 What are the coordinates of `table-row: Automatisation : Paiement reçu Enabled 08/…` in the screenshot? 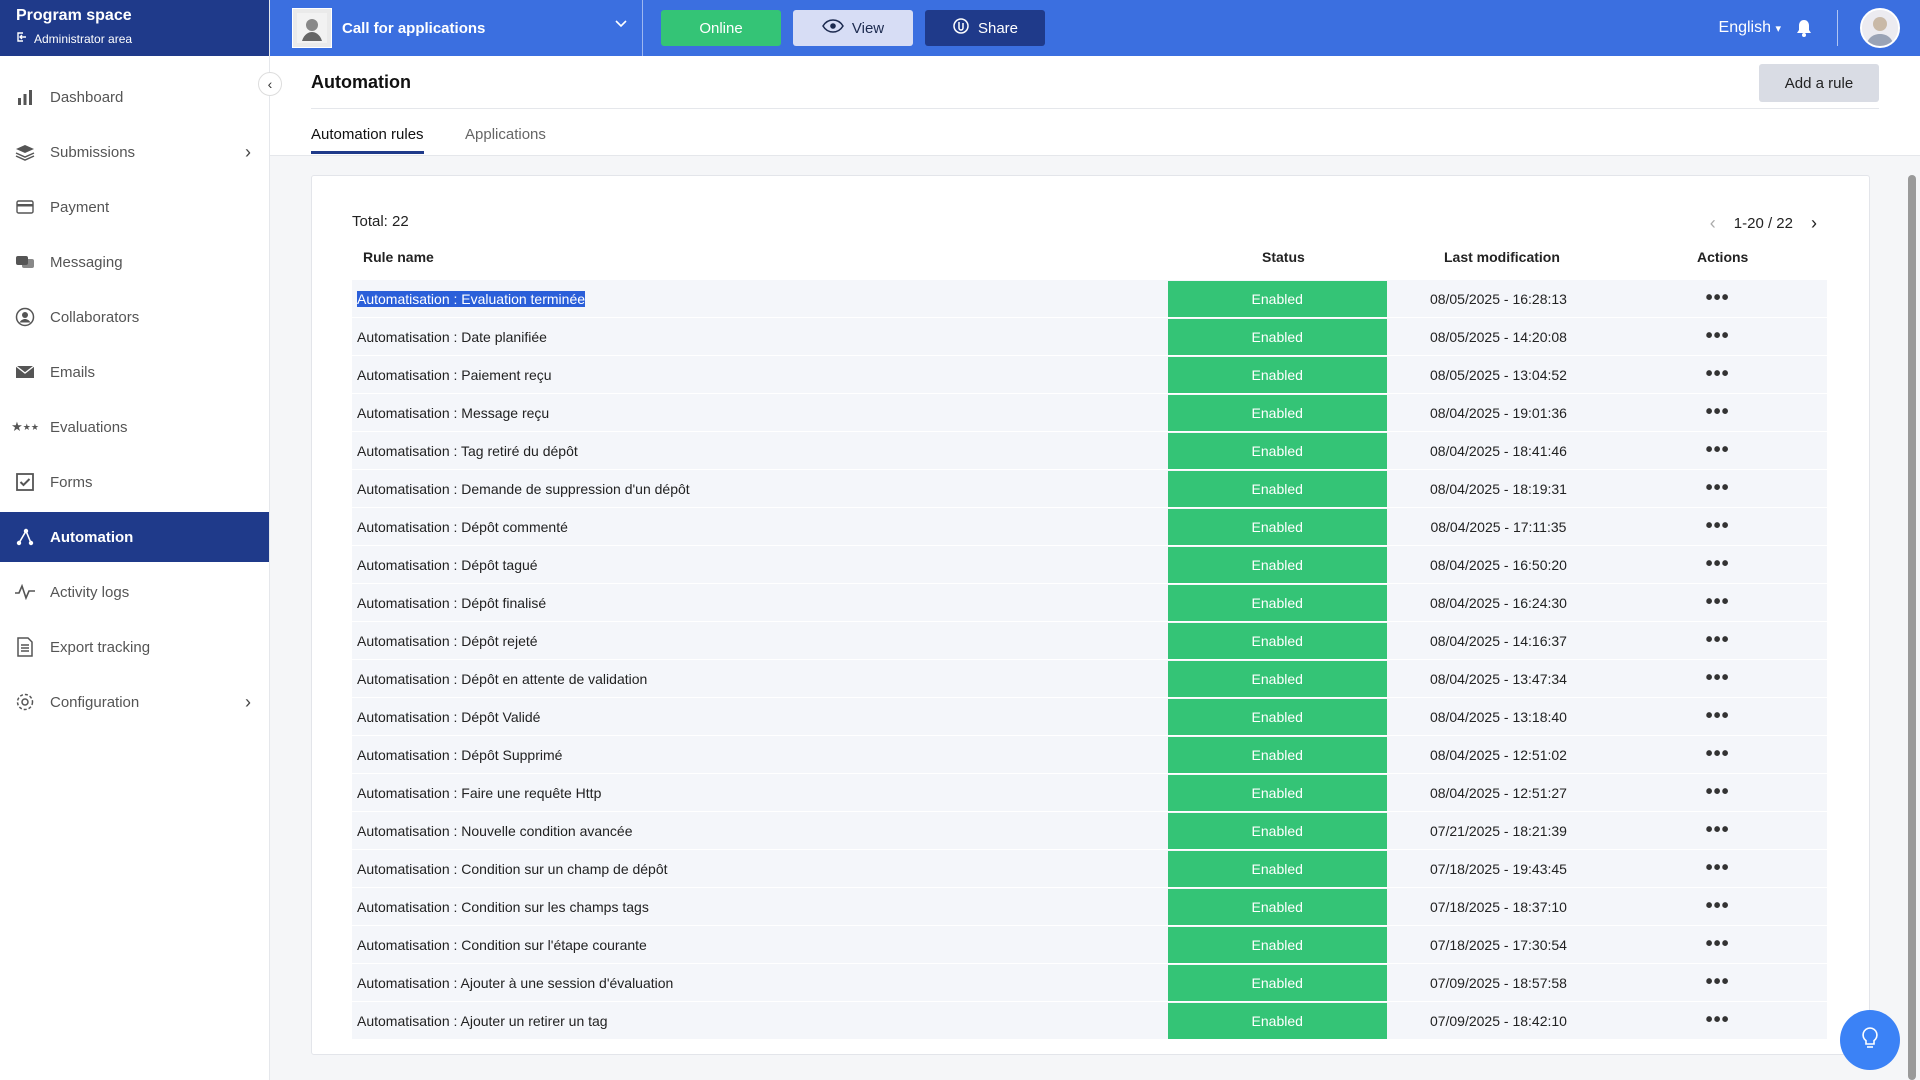 It's located at (1089, 375).